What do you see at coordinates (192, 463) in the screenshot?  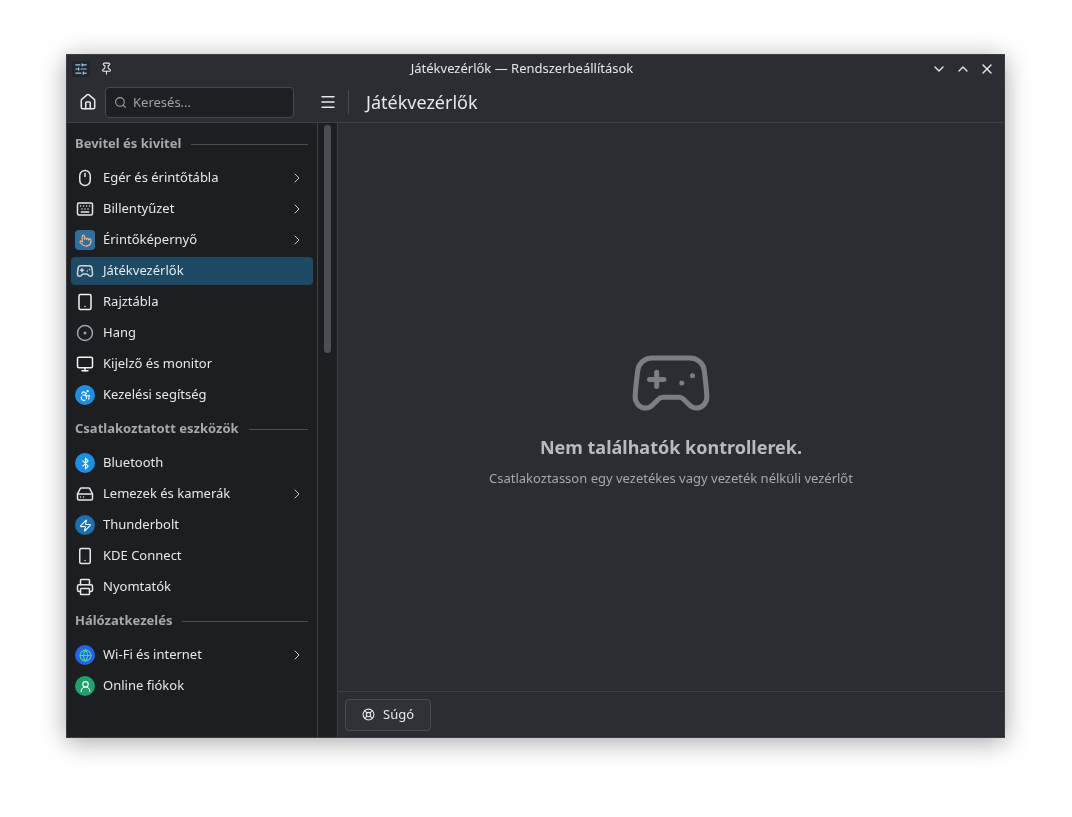 I see `sidebar-item: Bluetooth` at bounding box center [192, 463].